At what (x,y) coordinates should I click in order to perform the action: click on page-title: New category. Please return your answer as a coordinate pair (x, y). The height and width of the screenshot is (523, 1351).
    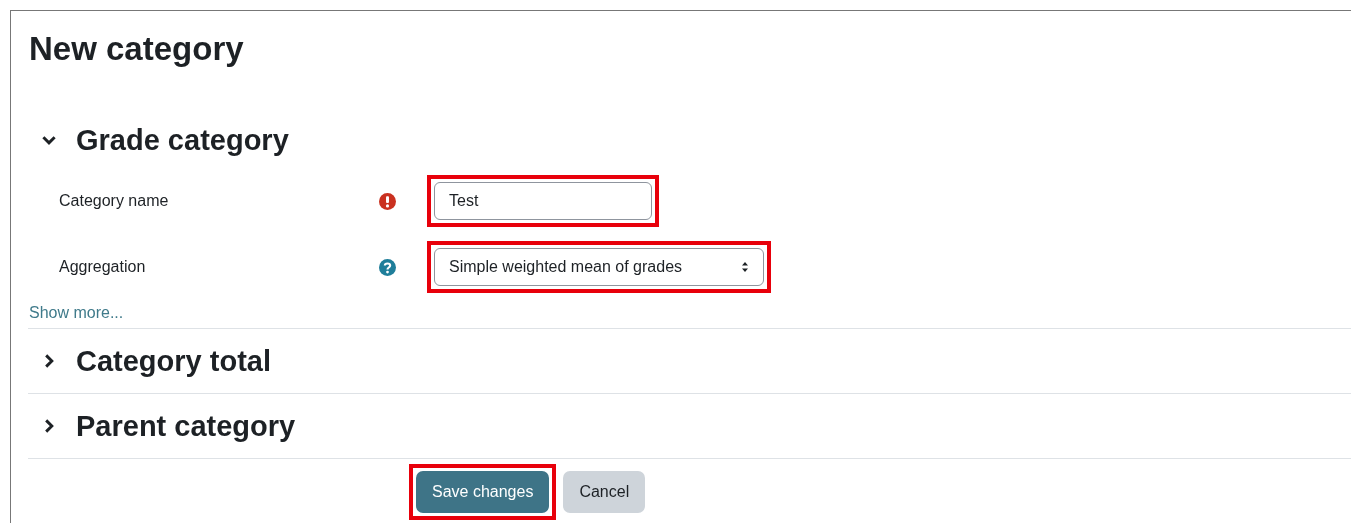
    Looking at the image, I should click on (136, 49).